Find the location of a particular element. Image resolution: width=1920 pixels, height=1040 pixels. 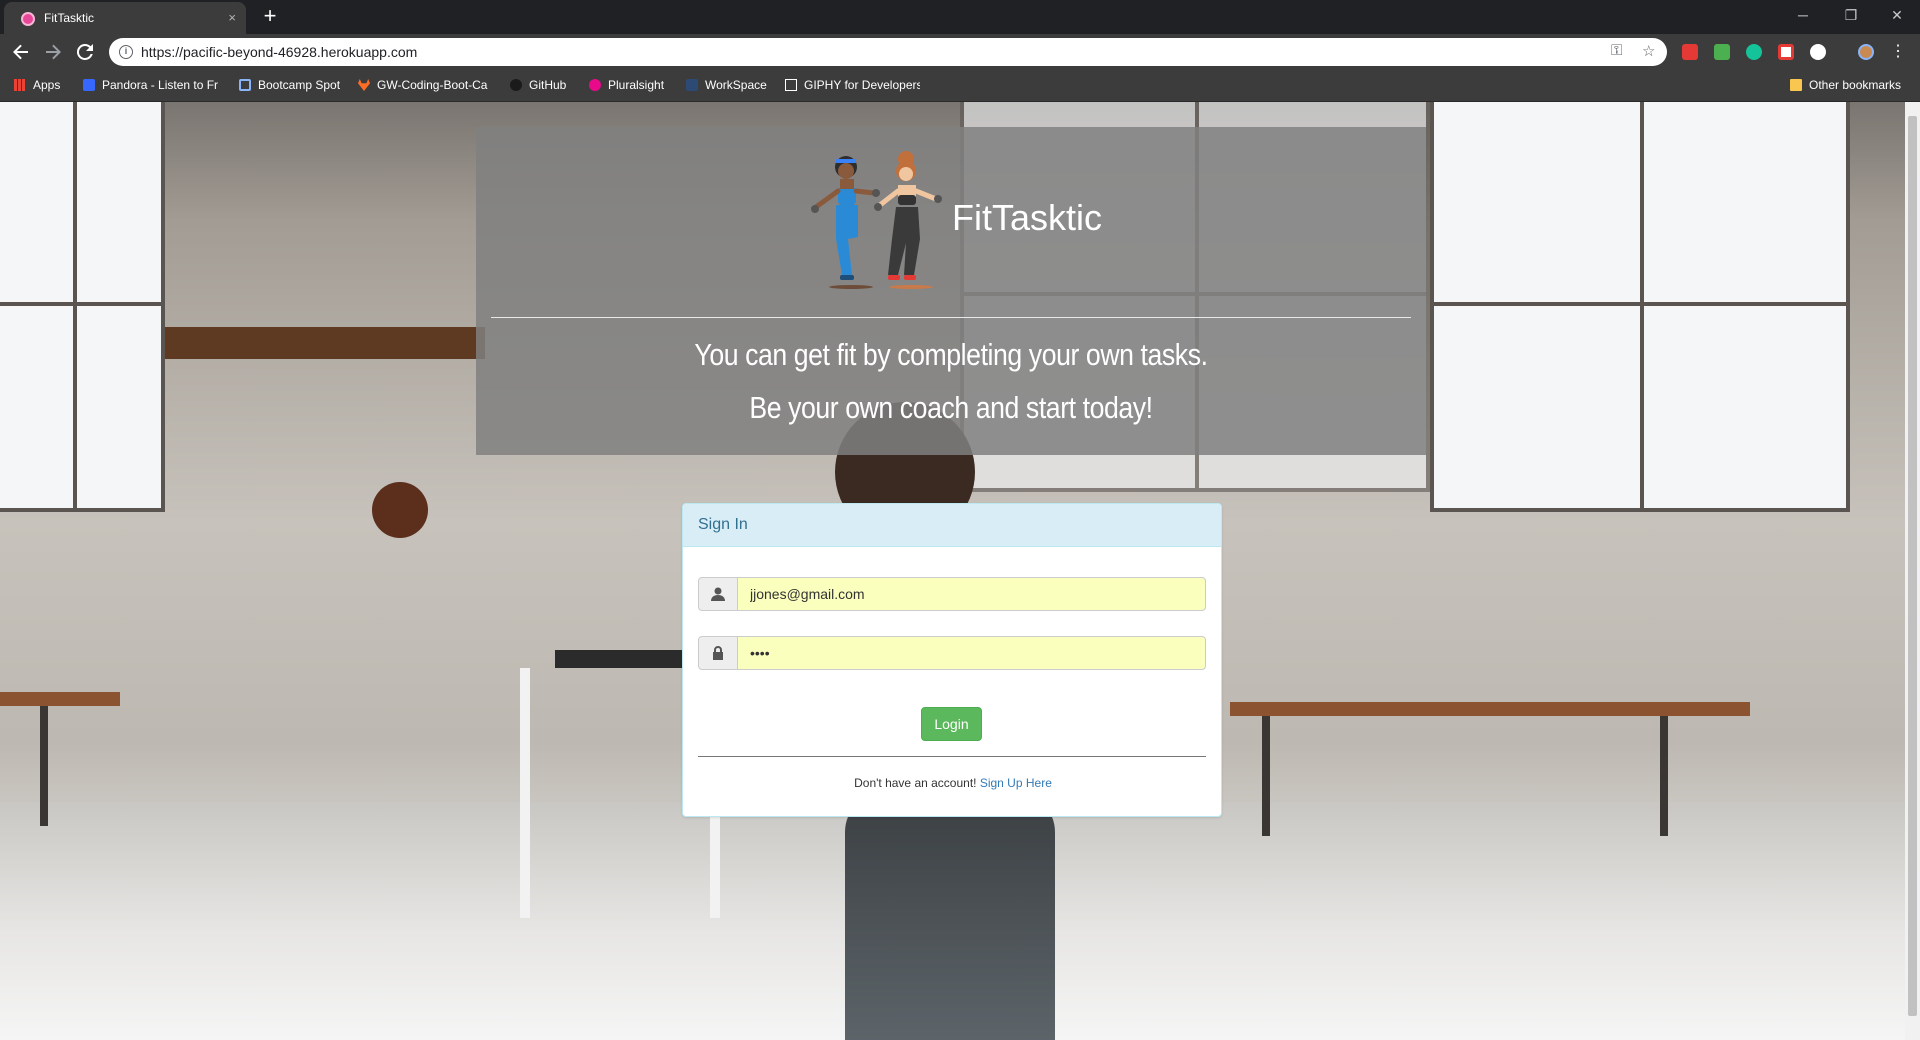

browser-tab: FitTasktic × is located at coordinates (125, 18).